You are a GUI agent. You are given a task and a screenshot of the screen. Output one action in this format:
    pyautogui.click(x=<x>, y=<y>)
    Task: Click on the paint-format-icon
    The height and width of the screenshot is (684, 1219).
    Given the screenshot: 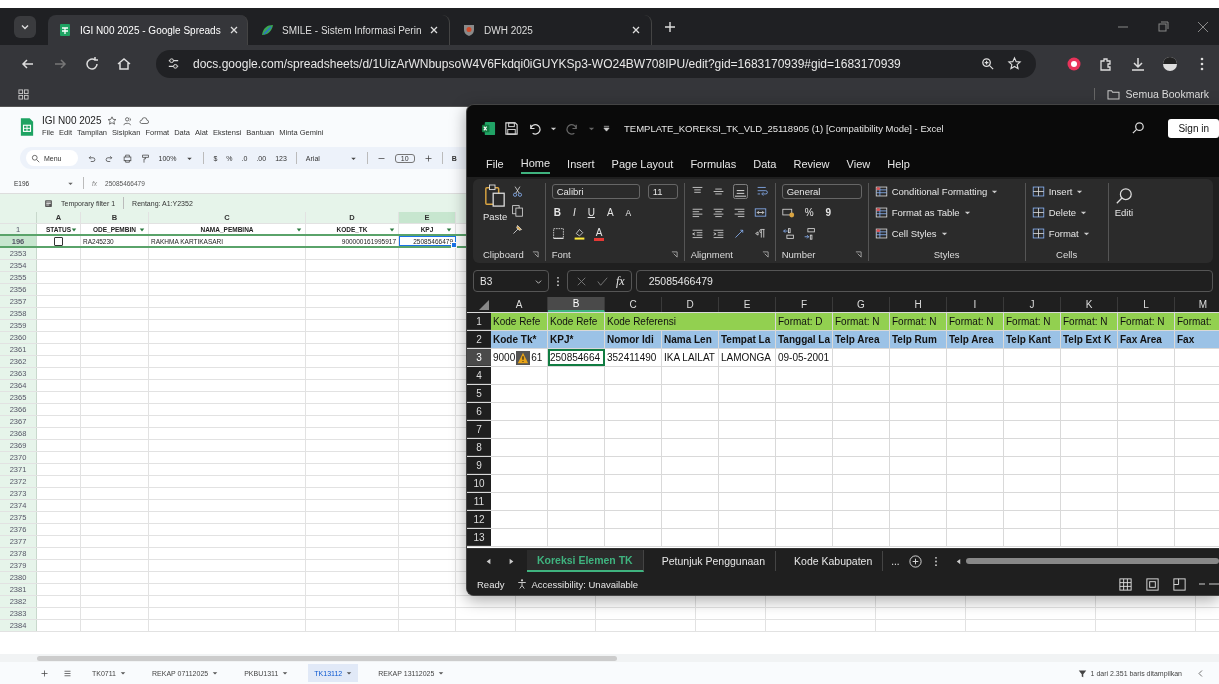 What is the action you would take?
    pyautogui.click(x=145, y=158)
    